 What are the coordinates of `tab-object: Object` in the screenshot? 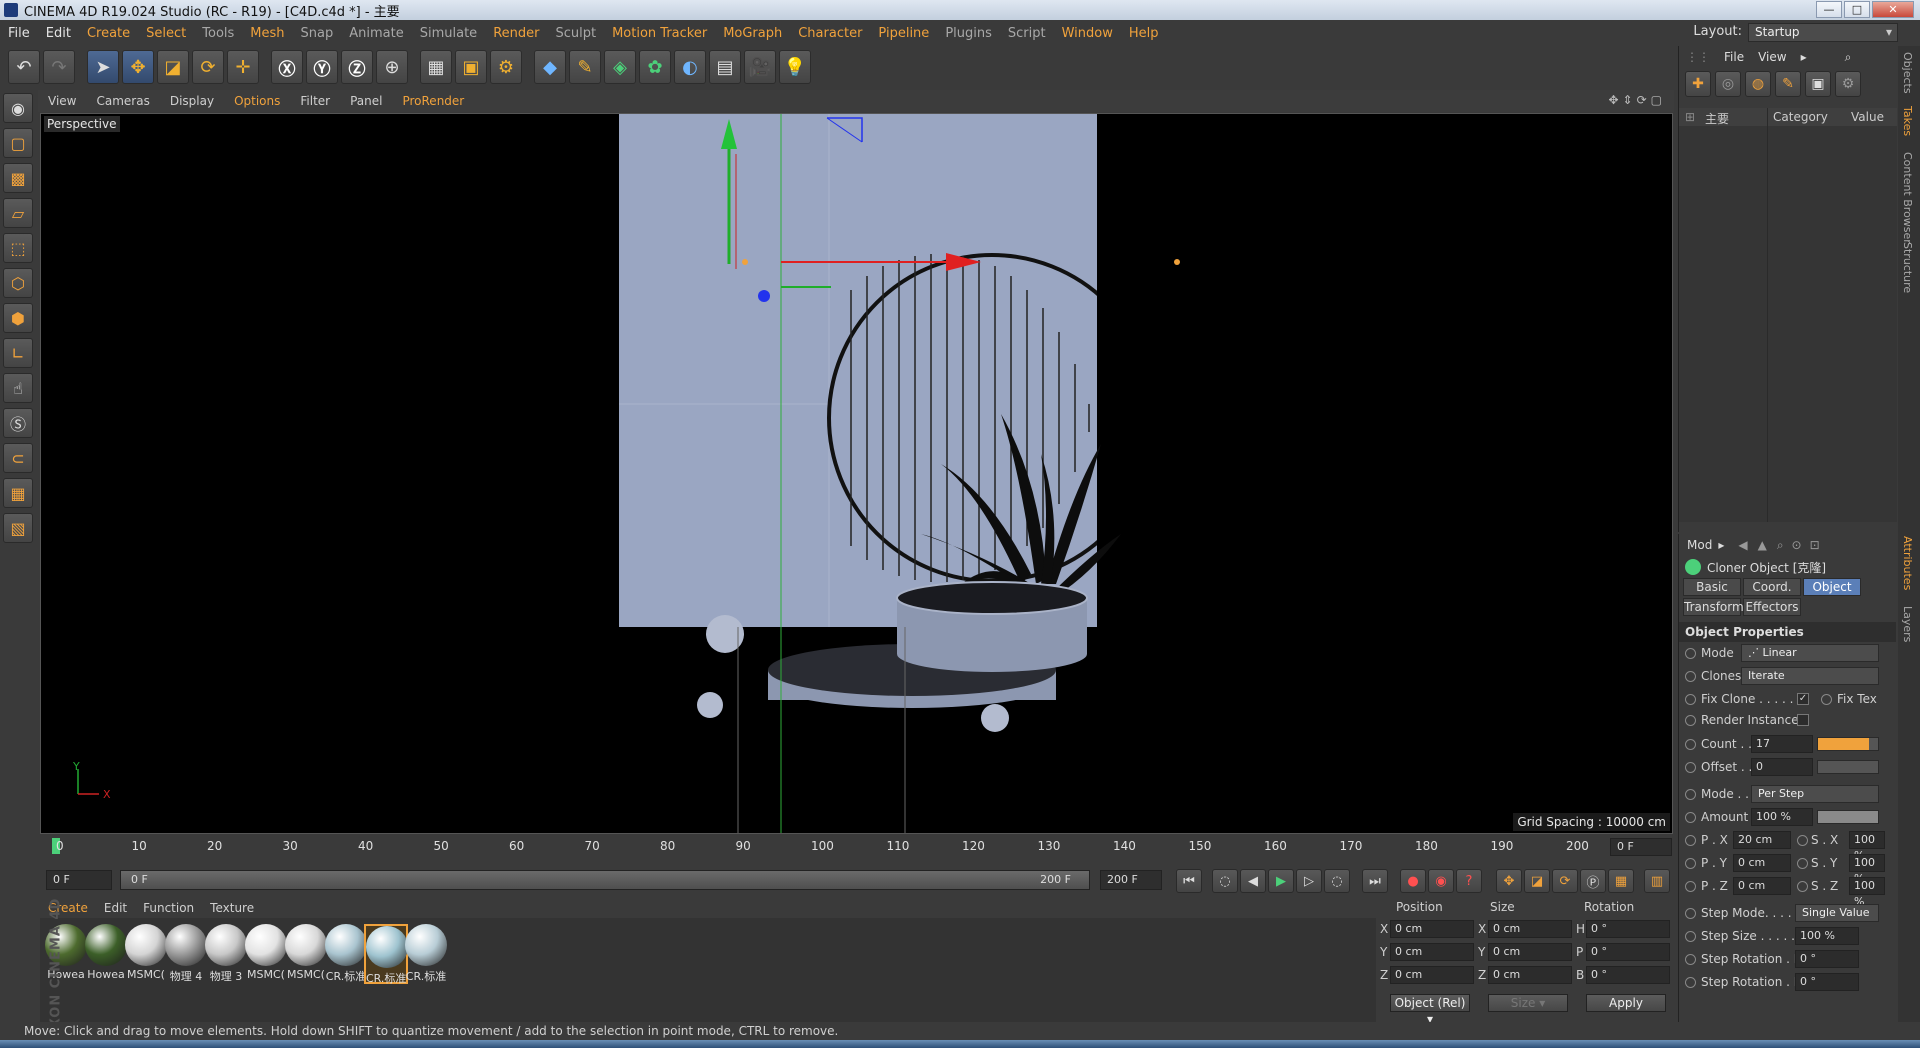 It's located at (1832, 587).